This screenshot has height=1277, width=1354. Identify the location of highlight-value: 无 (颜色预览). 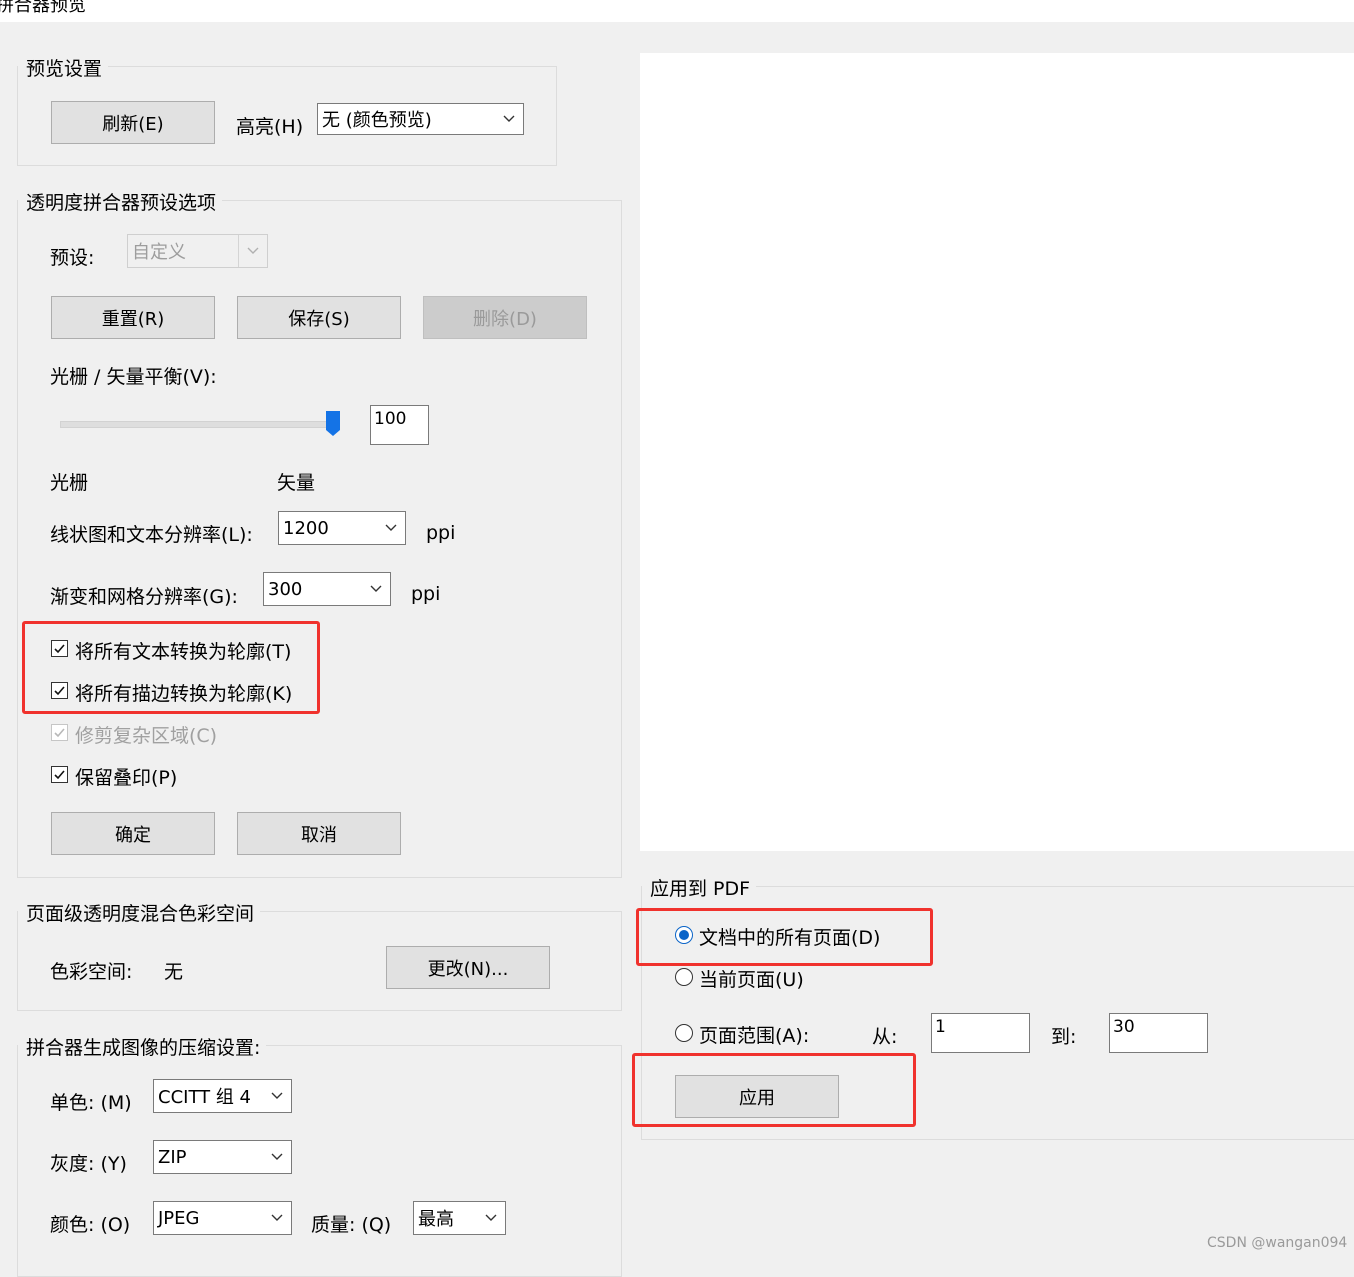
(377, 120).